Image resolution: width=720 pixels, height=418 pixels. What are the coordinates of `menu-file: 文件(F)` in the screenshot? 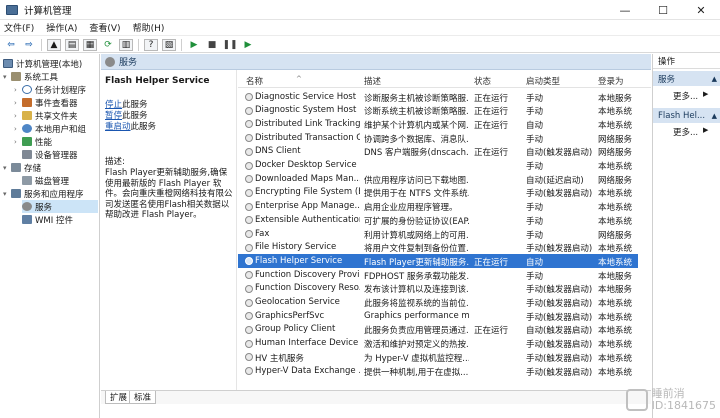 It's located at (19, 27).